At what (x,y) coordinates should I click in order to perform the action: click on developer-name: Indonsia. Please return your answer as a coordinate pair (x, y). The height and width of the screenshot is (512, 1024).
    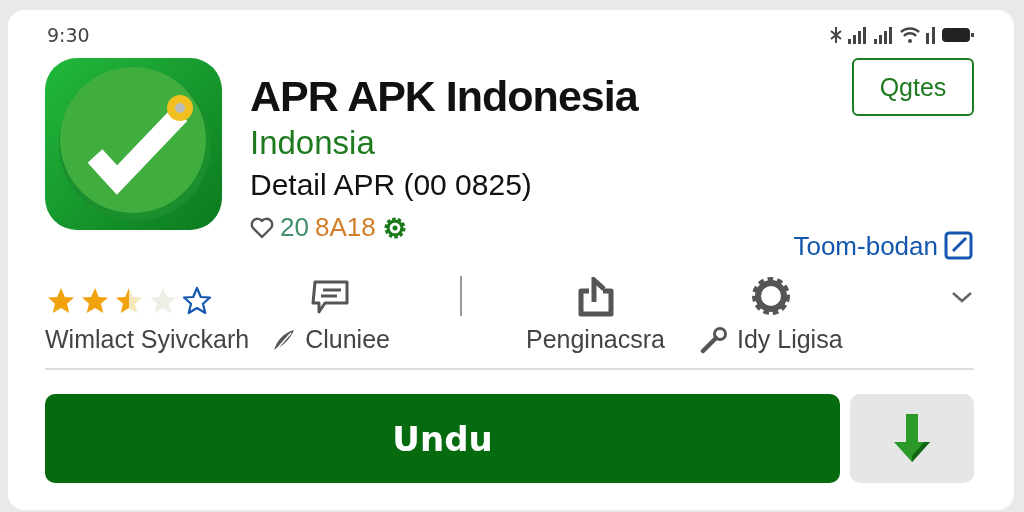
    Looking at the image, I should click on (313, 143).